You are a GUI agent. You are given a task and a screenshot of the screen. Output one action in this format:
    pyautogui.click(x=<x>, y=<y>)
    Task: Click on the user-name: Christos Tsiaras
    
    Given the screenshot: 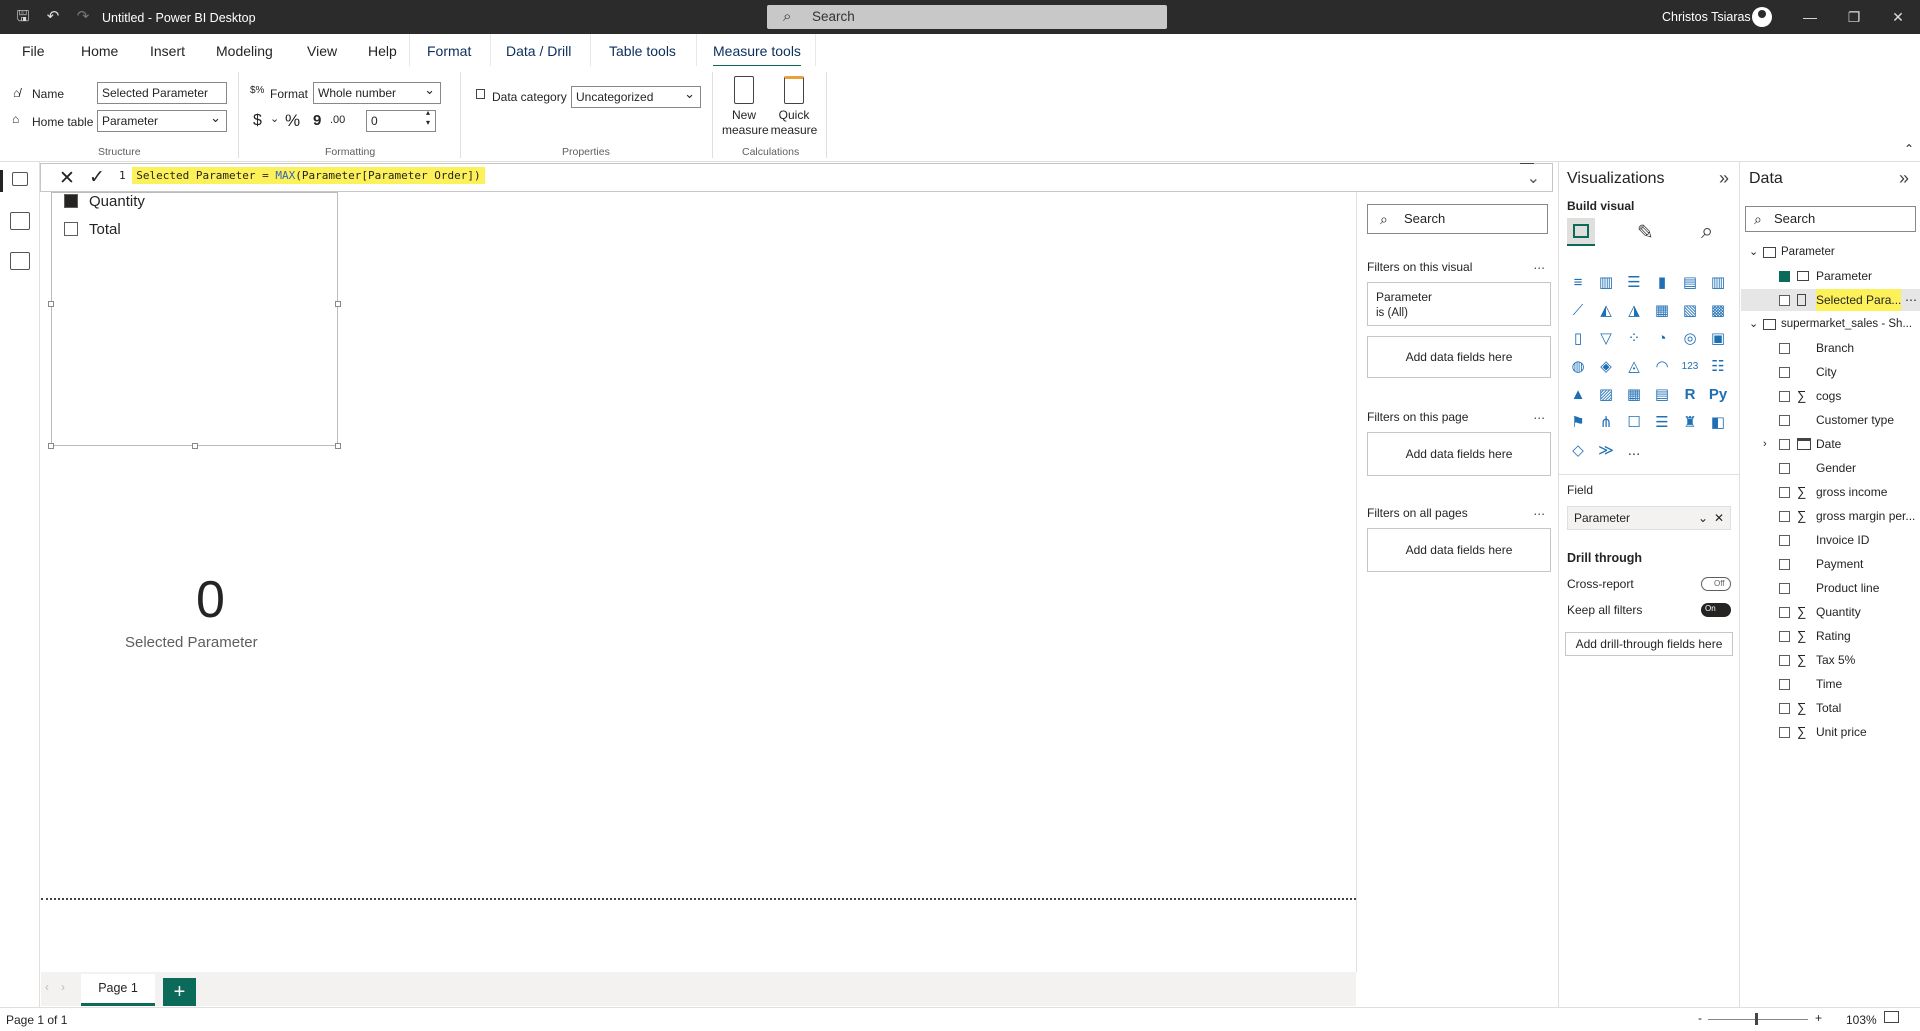 What is the action you would take?
    pyautogui.click(x=1706, y=17)
    